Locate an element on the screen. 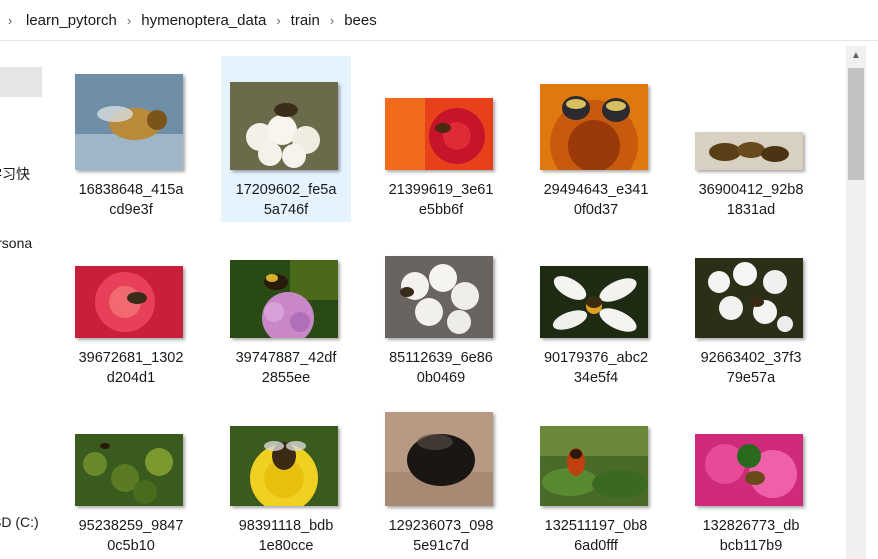 Image resolution: width=878 pixels, height=559 pixels. file-item: 90179376_abc2 34e5f4 is located at coordinates (596, 307).